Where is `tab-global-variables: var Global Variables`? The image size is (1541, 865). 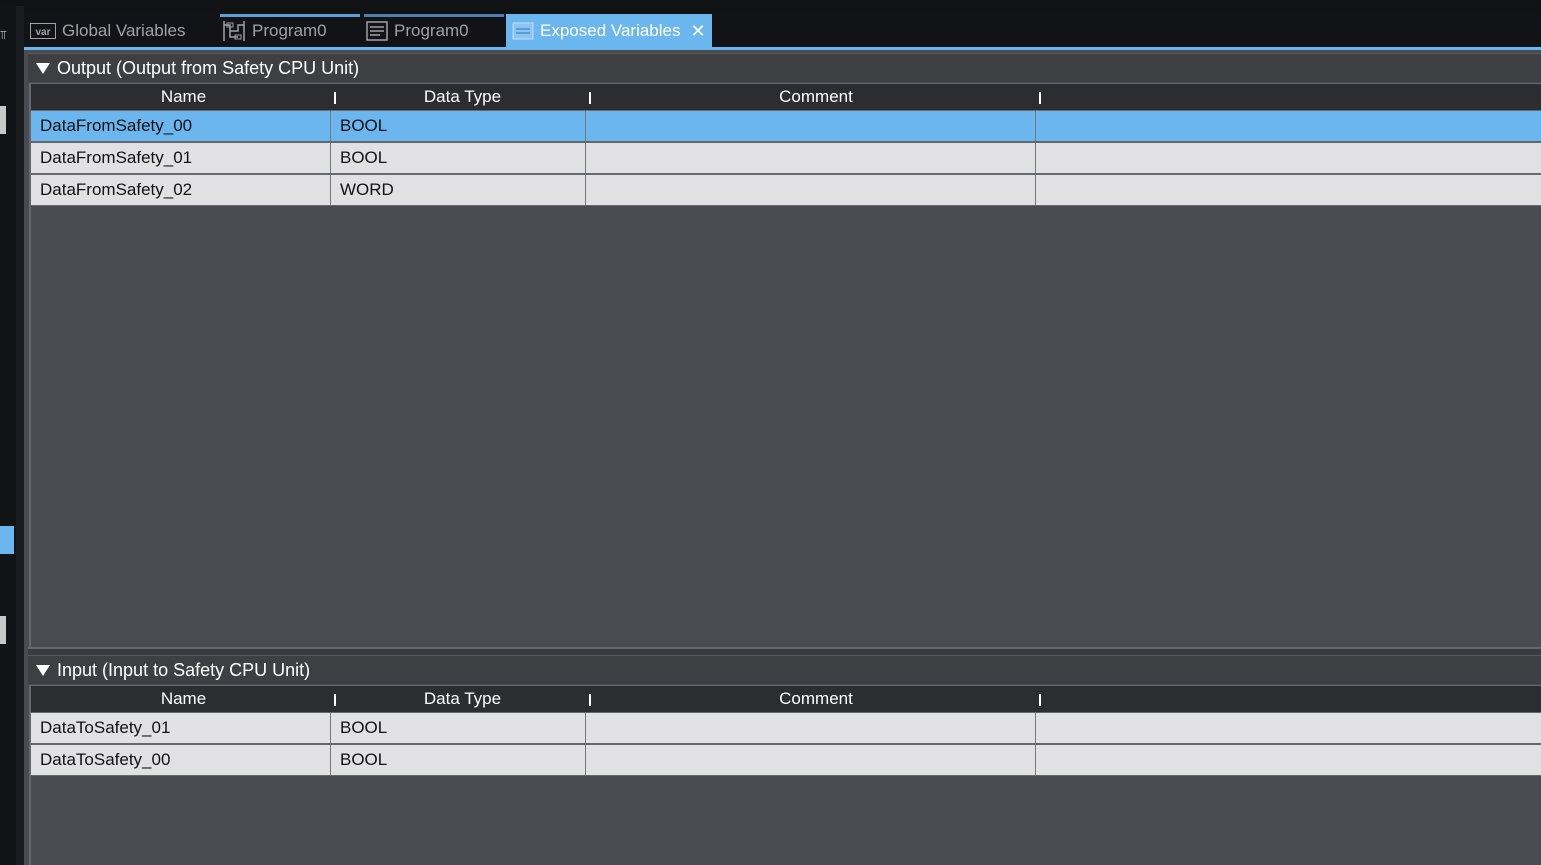
tab-global-variables: var Global Variables is located at coordinates (123, 31).